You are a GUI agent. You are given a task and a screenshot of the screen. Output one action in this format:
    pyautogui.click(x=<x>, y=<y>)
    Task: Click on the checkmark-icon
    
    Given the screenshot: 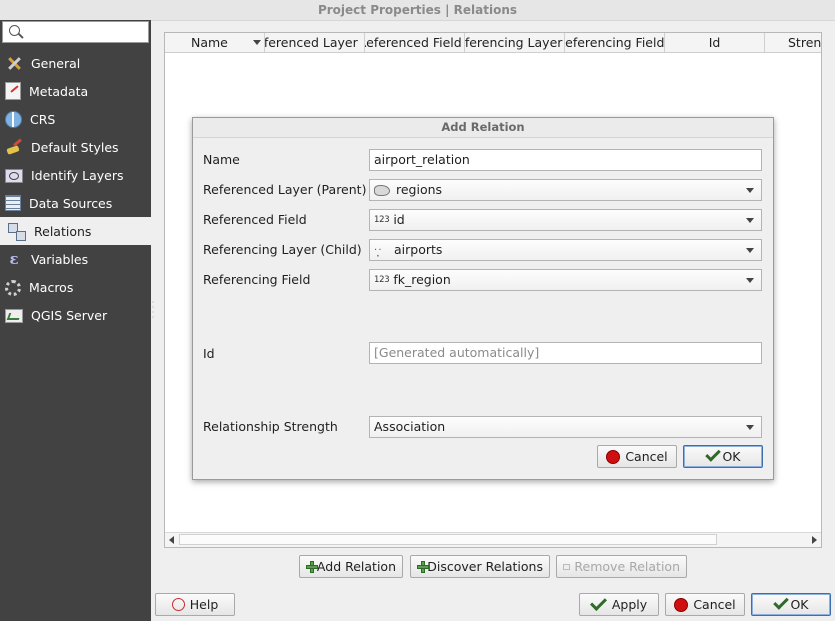 What is the action you would take?
    pyautogui.click(x=598, y=602)
    